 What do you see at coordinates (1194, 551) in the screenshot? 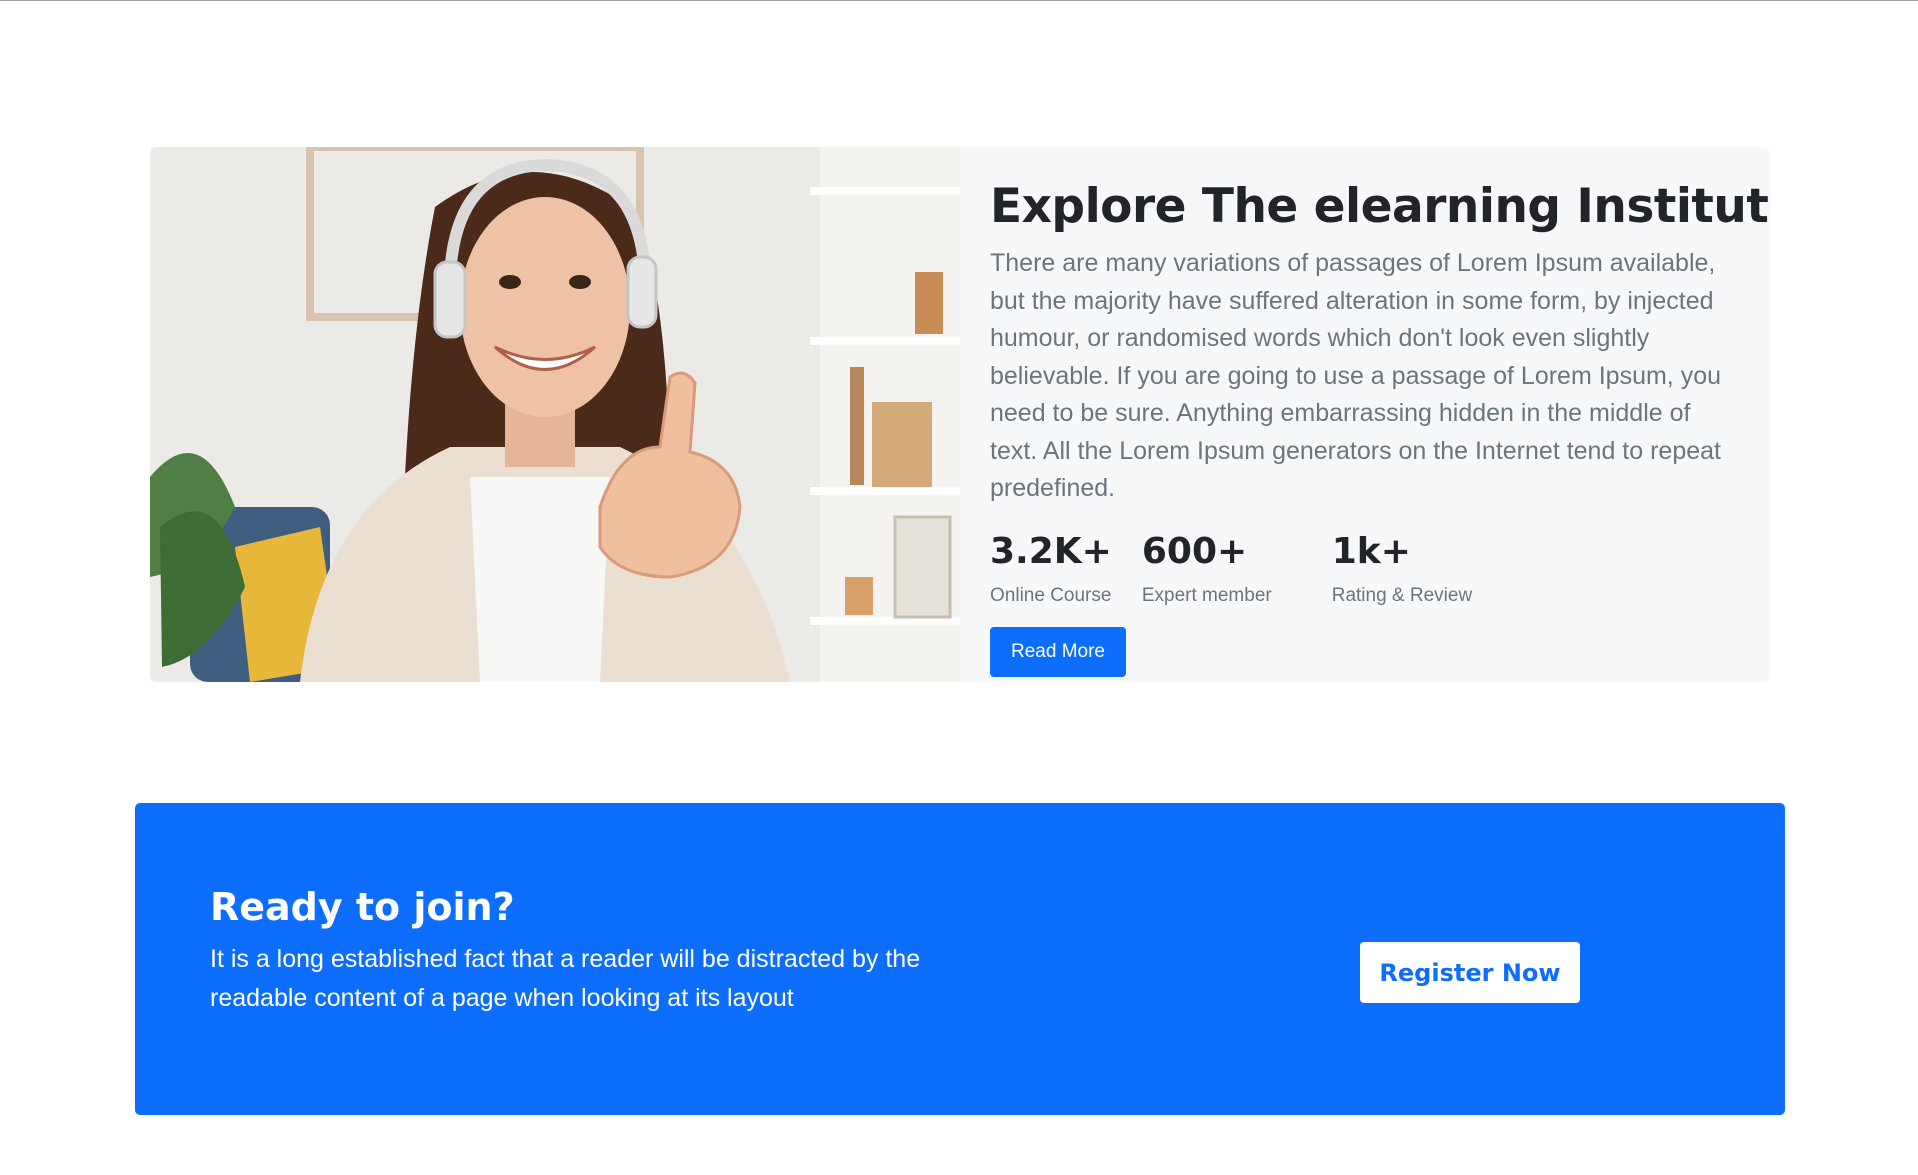
I see `stat-value: 600+` at bounding box center [1194, 551].